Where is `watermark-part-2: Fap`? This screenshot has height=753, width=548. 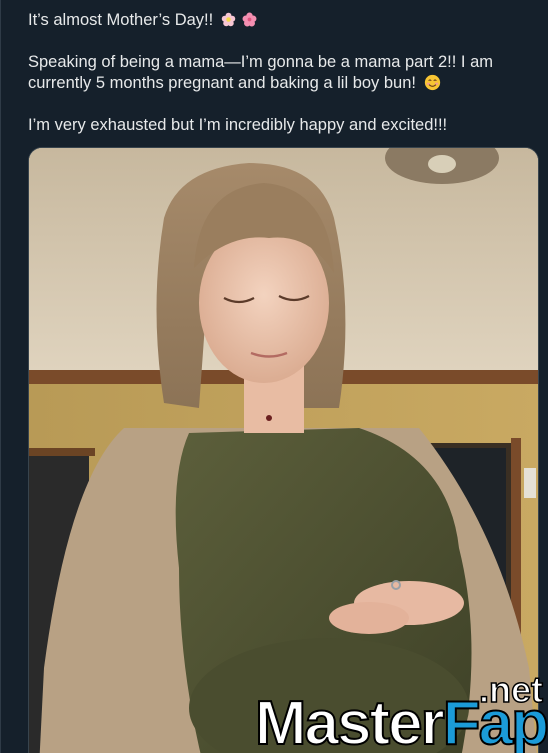 watermark-part-2: Fap is located at coordinates (495, 720).